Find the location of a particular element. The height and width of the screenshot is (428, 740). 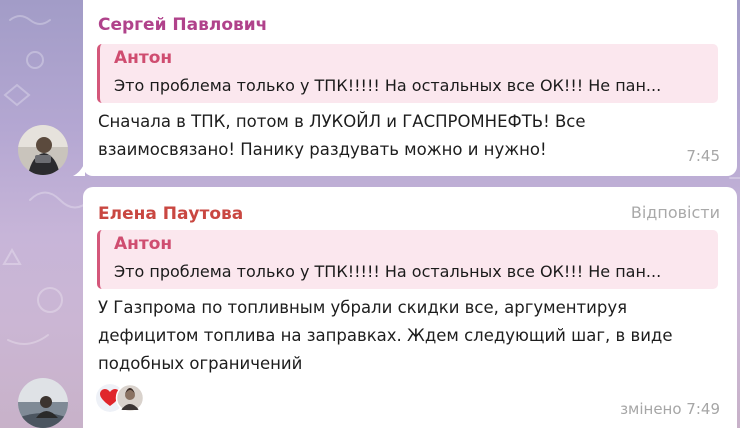

avatar-sergey is located at coordinates (43, 150).